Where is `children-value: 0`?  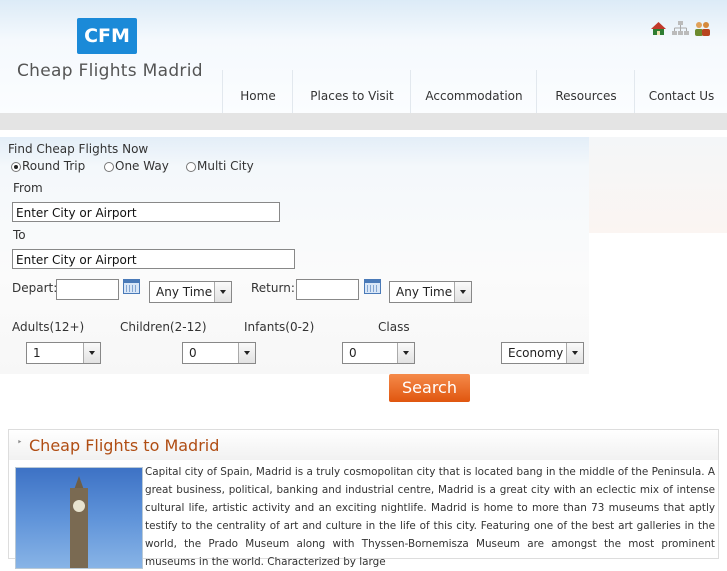 children-value: 0 is located at coordinates (193, 353).